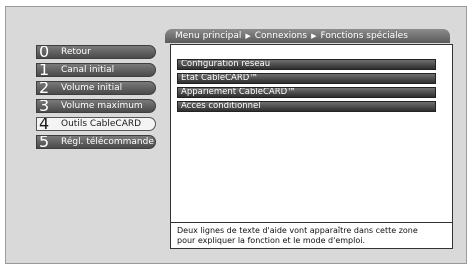 The height and width of the screenshot is (271, 476). I want to click on option-conditional-access: Accès conditionnel, so click(306, 106).